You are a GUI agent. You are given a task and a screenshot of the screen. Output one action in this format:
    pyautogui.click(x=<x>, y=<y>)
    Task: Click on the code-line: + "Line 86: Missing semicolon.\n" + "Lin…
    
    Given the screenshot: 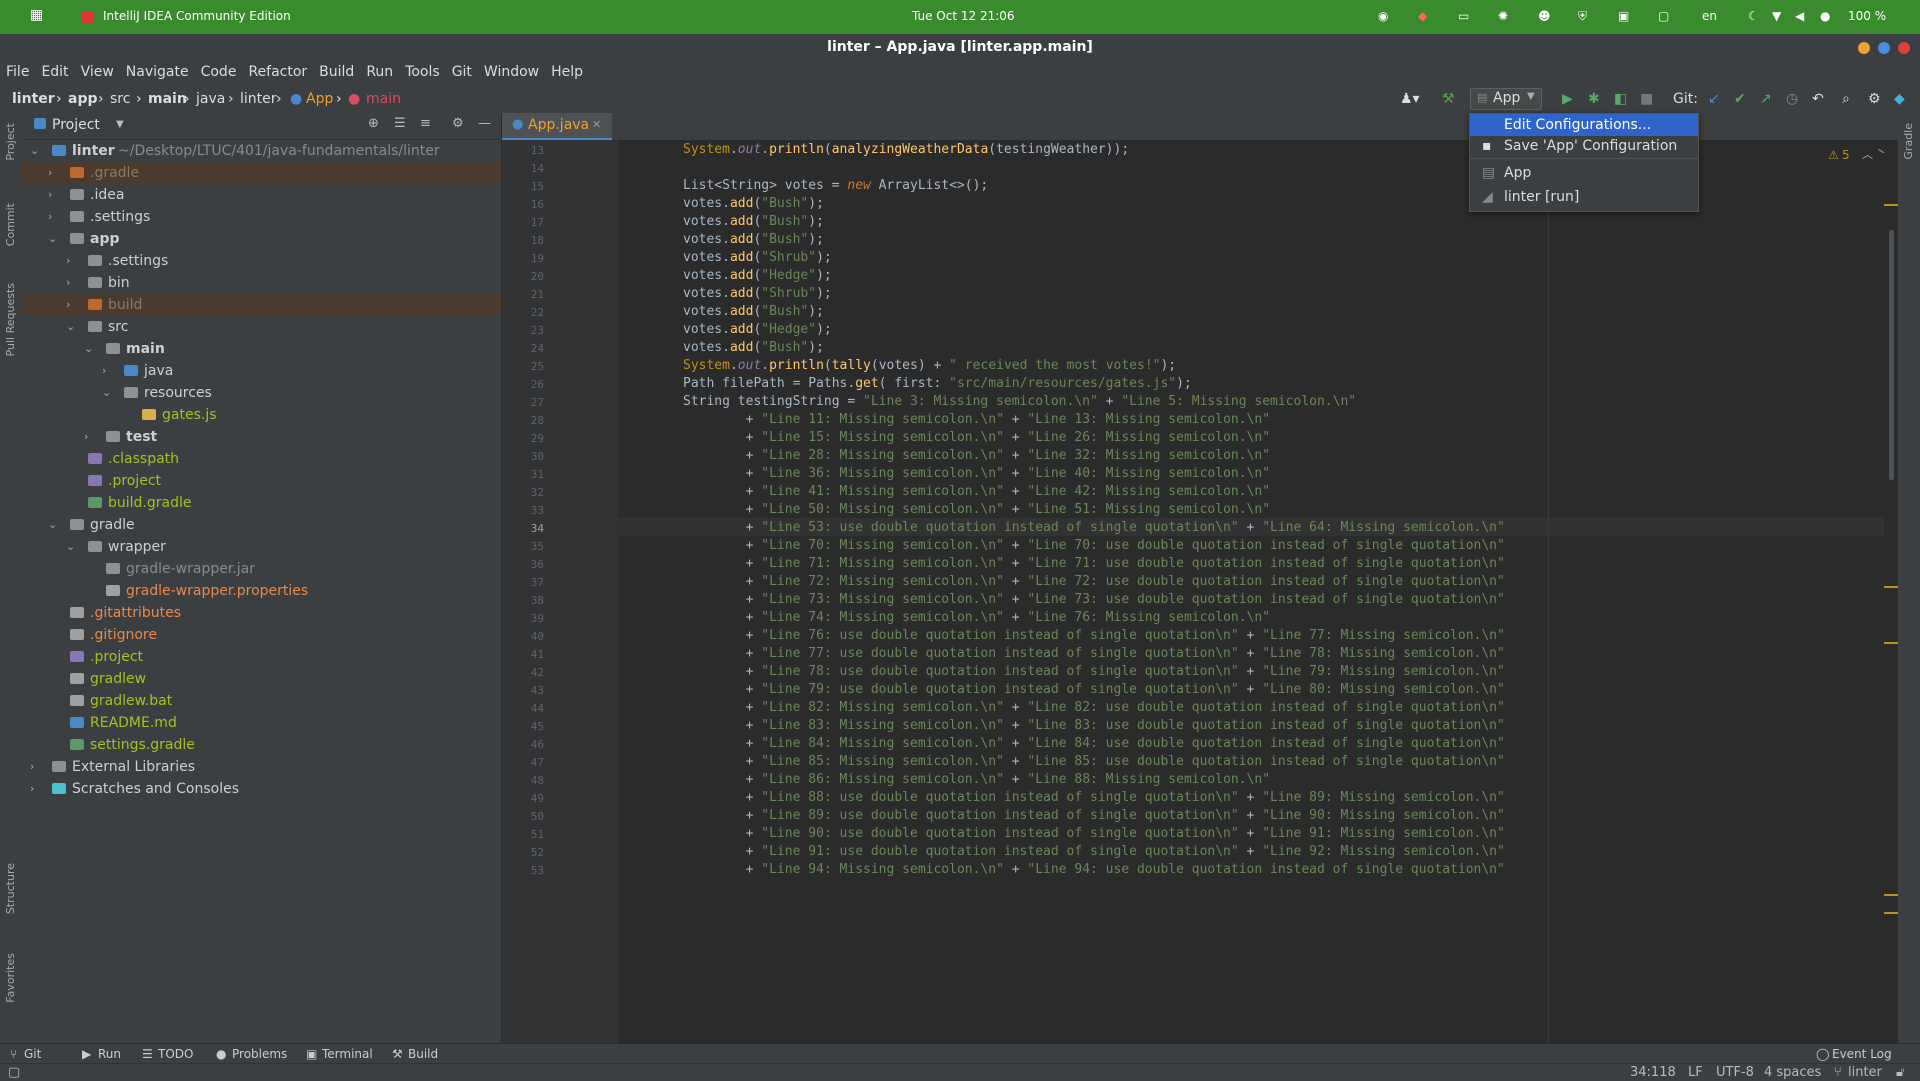 What is the action you would take?
    pyautogui.click(x=976, y=779)
    